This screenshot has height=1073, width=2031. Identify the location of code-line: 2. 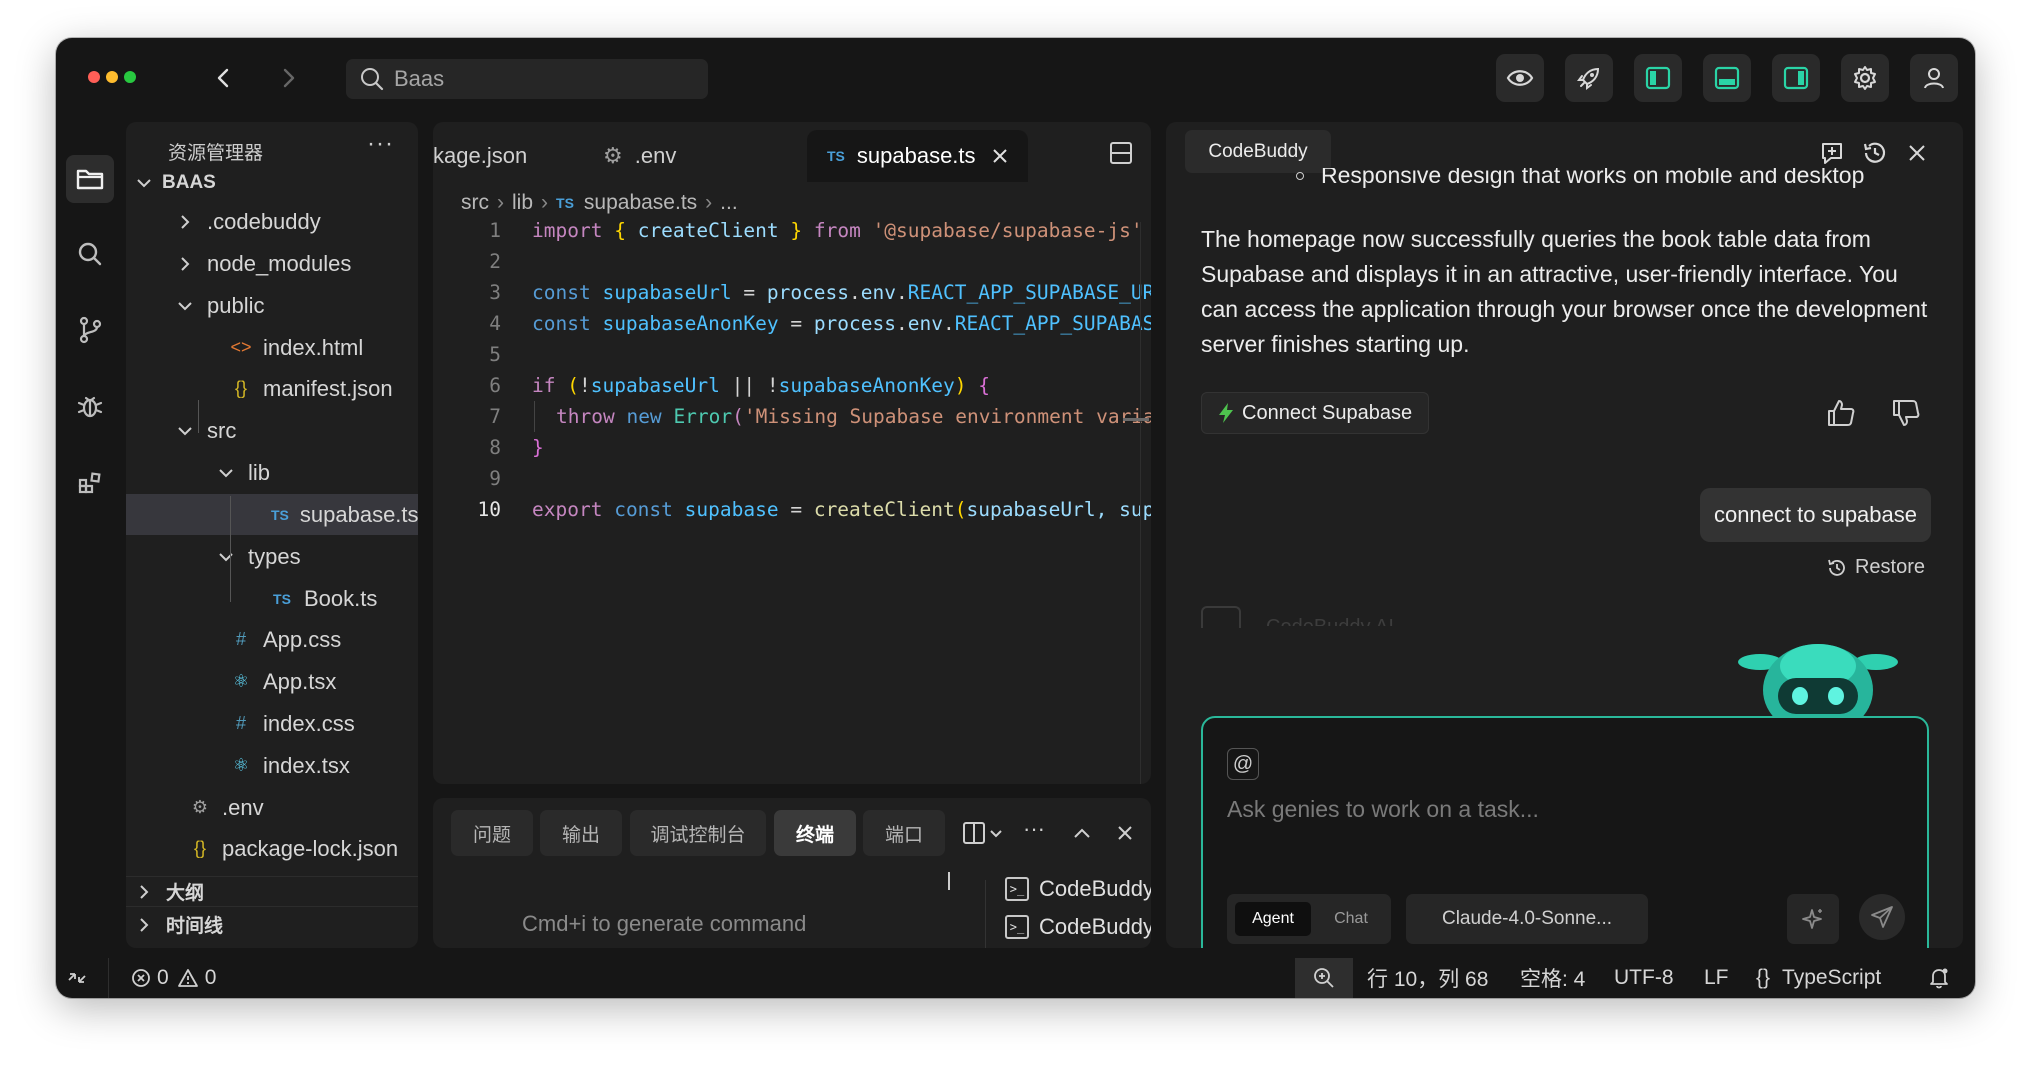
(792, 261).